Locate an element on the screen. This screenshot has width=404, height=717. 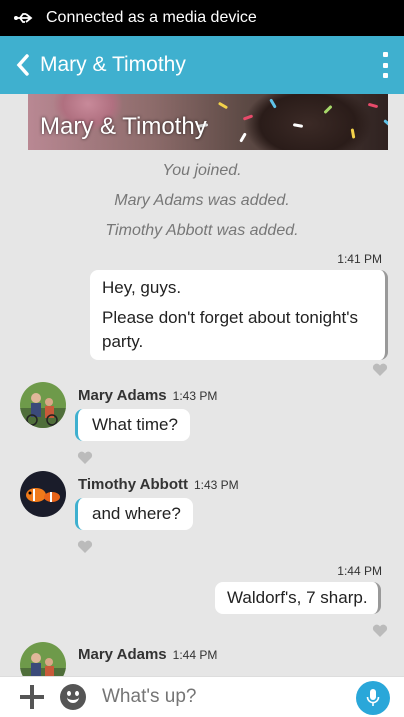
message-bubble-incoming: and where? is located at coordinates (134, 514).